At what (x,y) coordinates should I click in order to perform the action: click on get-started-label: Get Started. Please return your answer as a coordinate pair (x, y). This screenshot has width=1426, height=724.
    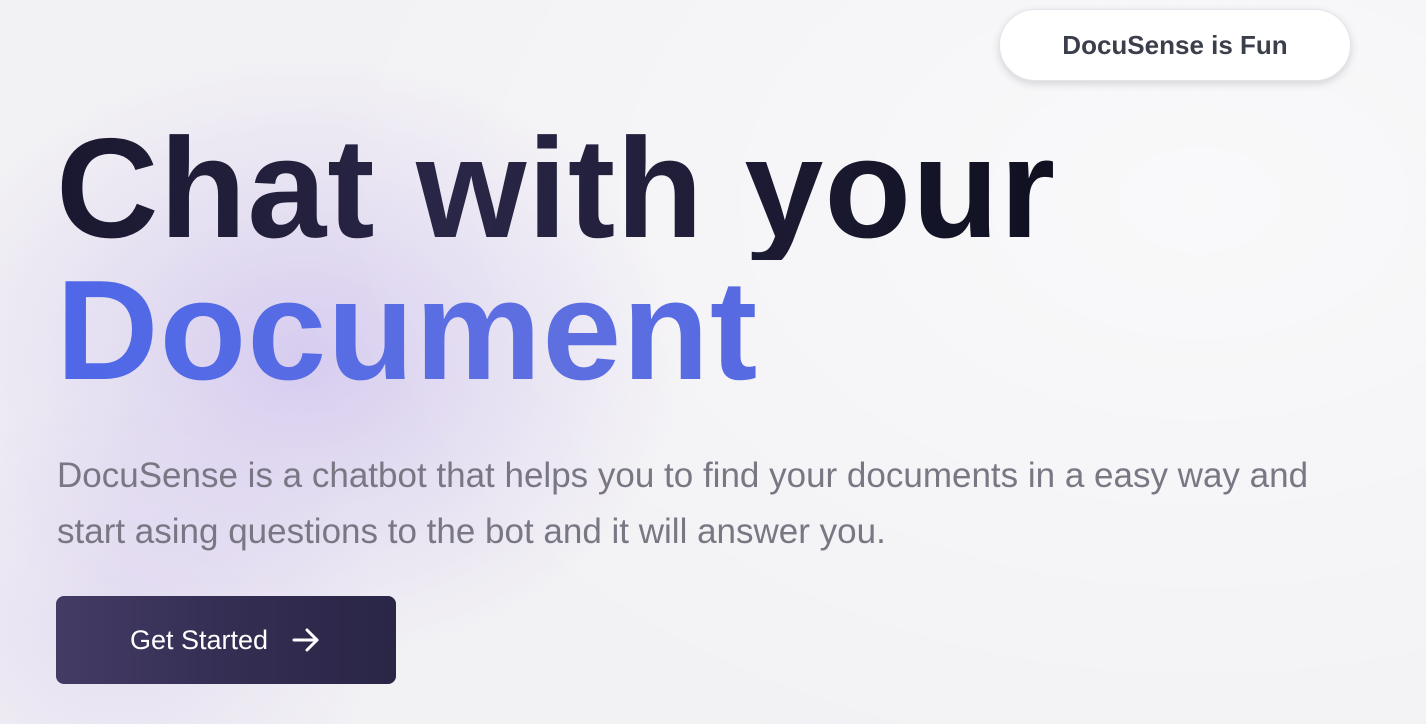
    Looking at the image, I should click on (199, 639).